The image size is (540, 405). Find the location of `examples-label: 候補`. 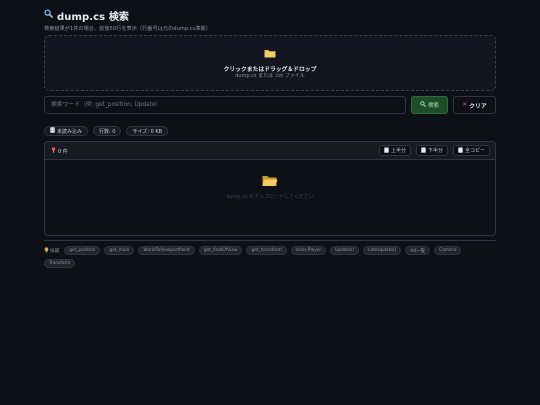

examples-label: 候補 is located at coordinates (52, 250).